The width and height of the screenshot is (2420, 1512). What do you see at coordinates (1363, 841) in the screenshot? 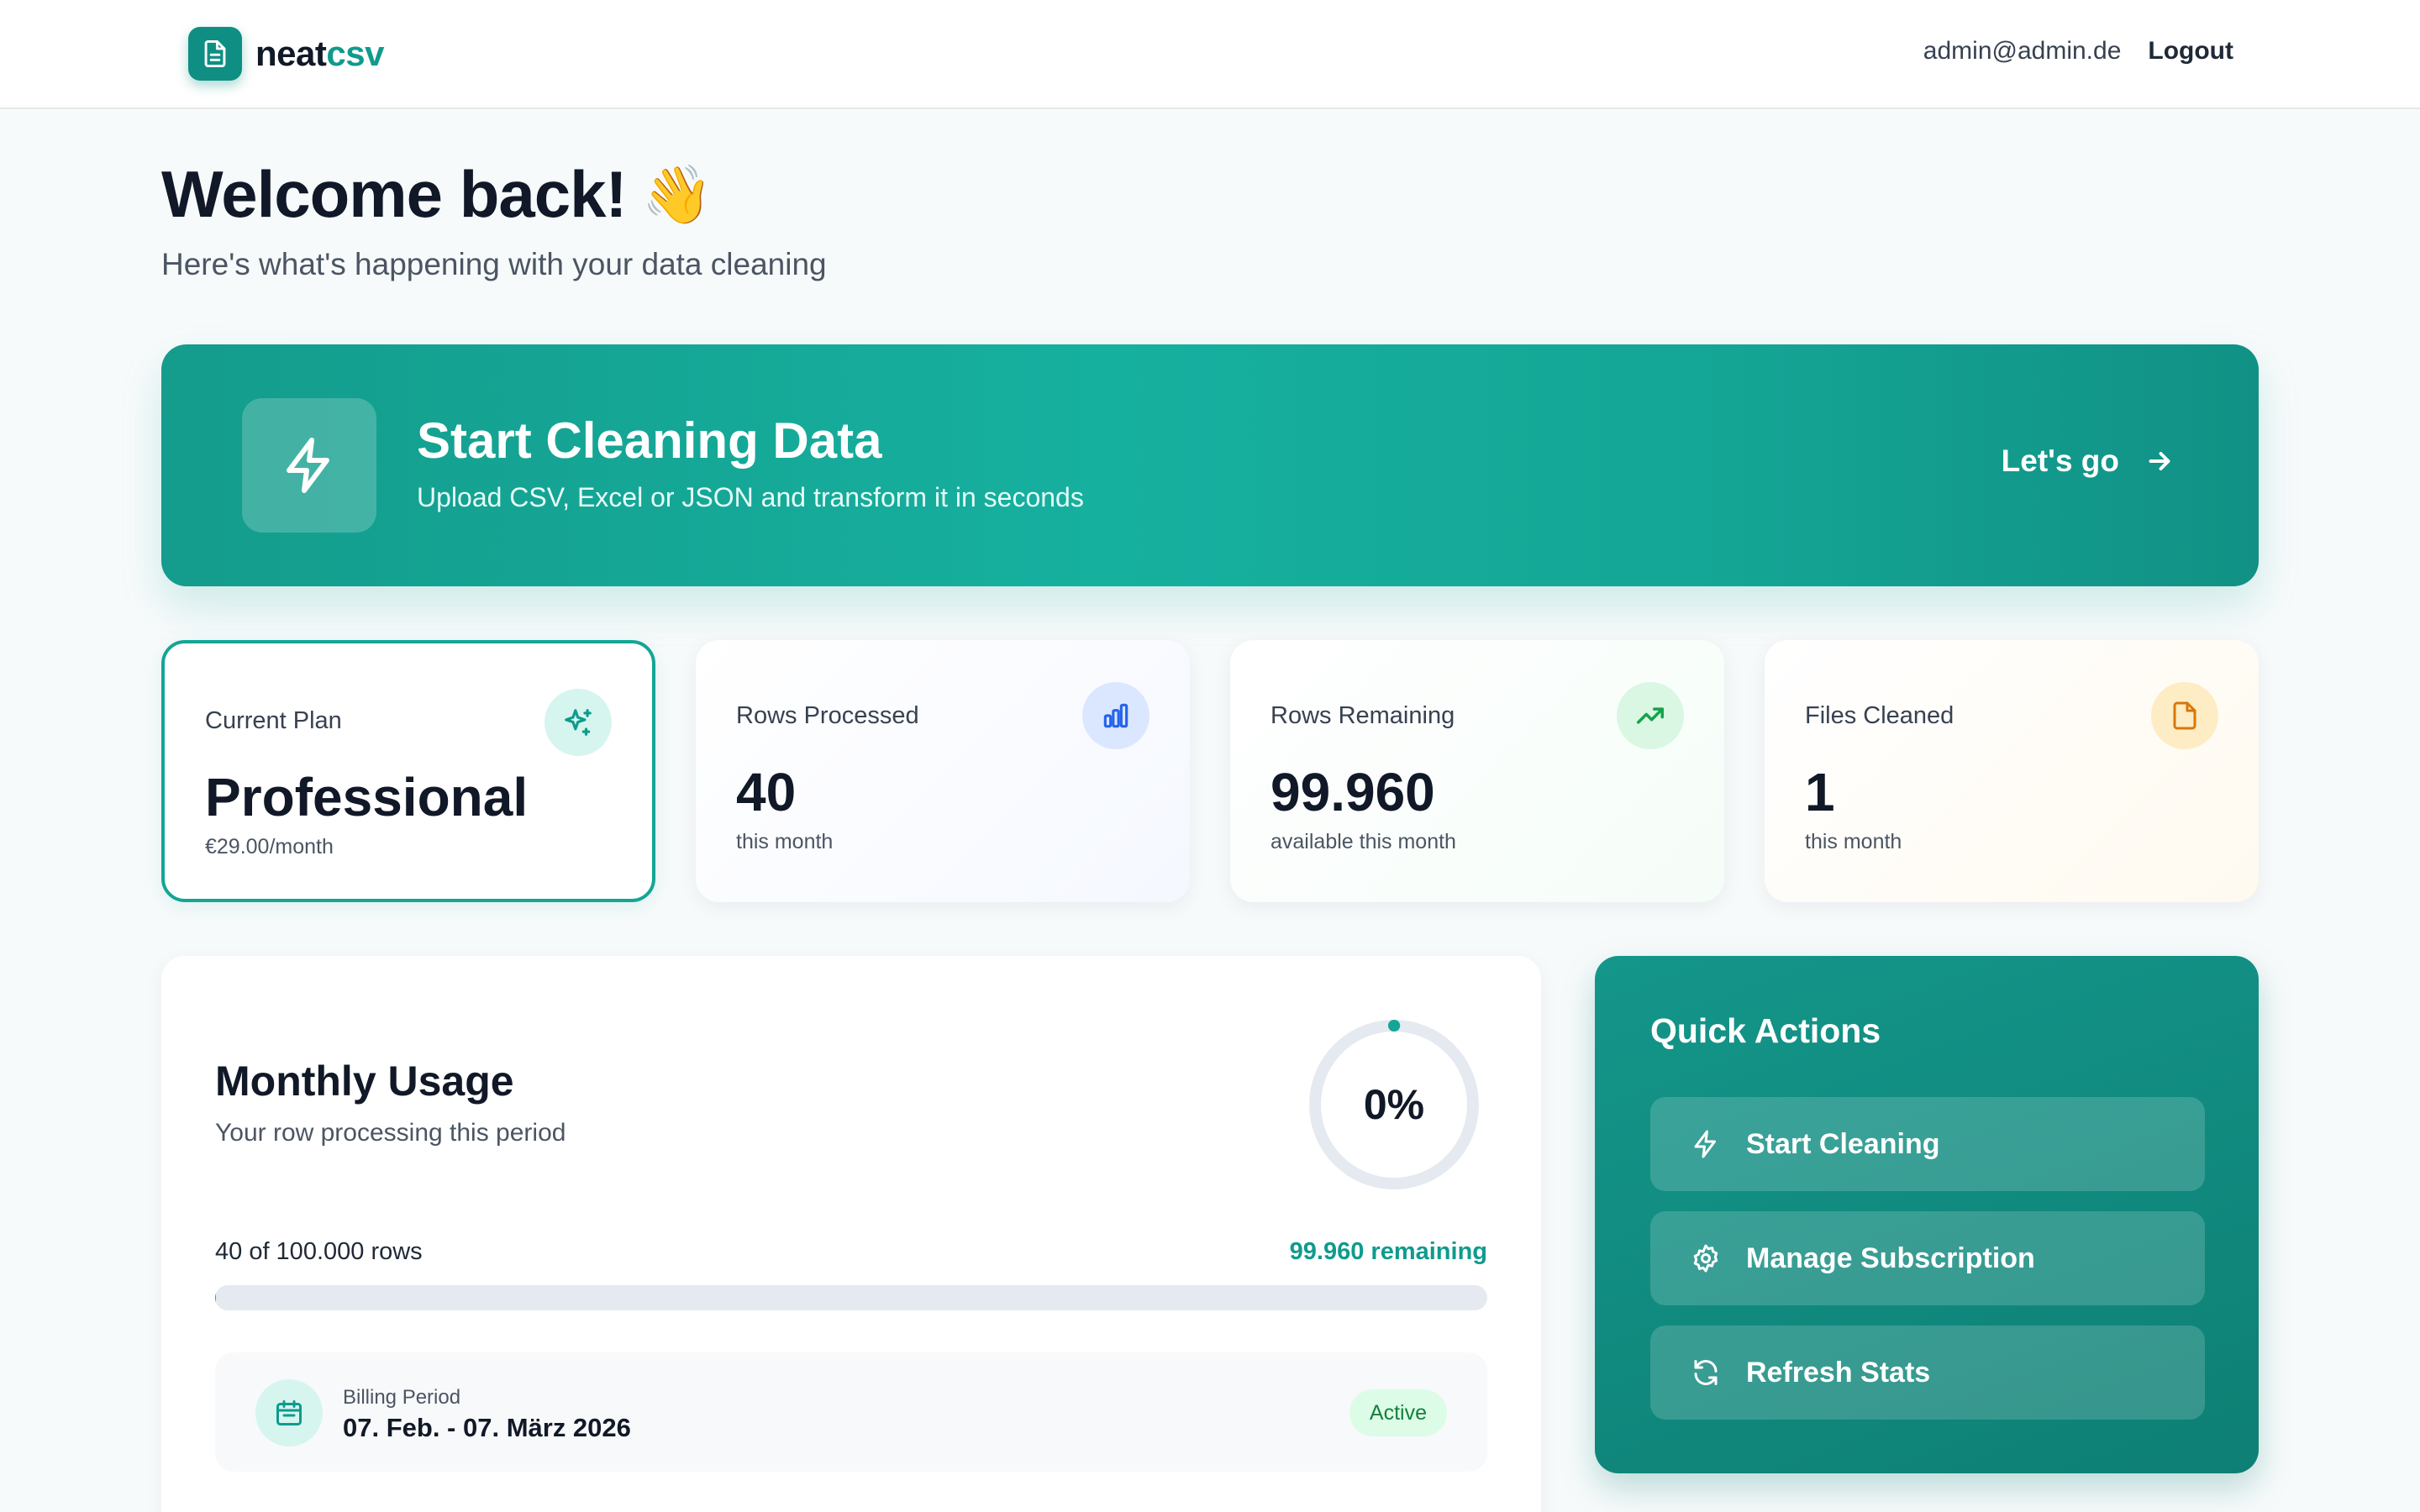
I see `rows-remaining-note: available this month` at bounding box center [1363, 841].